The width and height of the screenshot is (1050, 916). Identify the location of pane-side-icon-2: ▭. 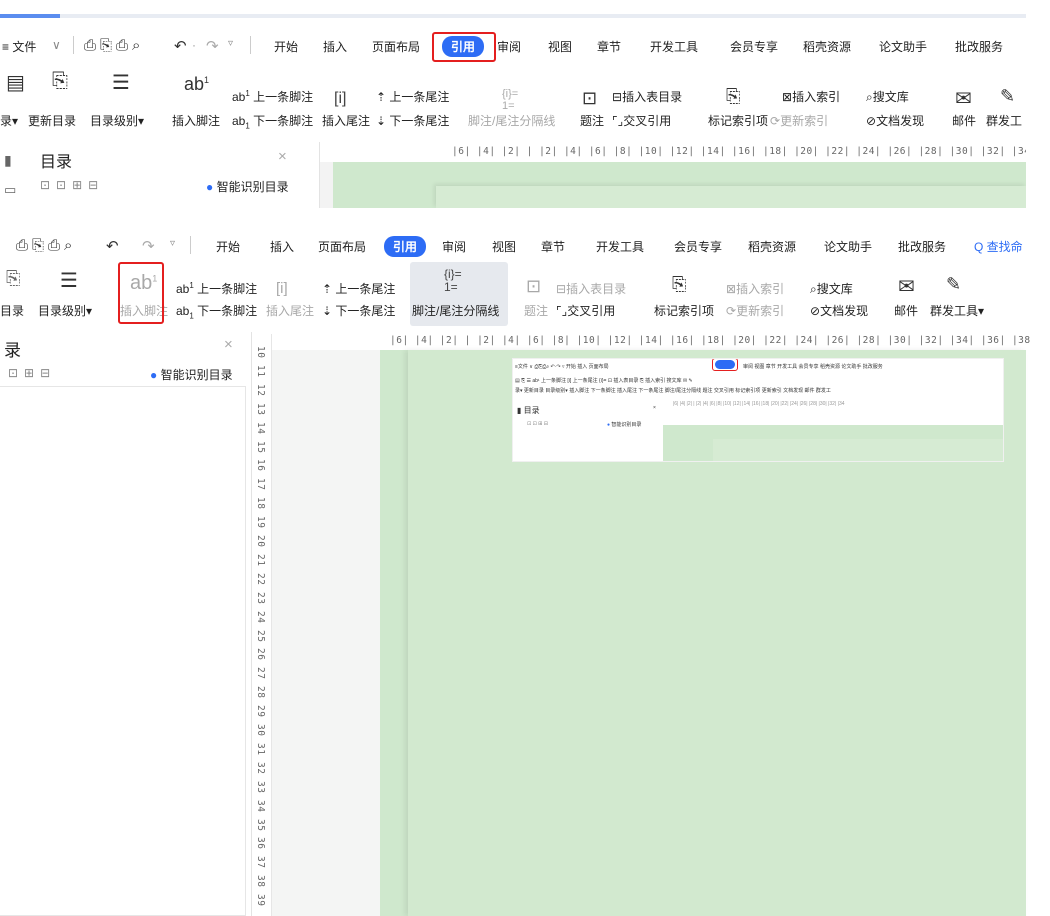
(10, 190).